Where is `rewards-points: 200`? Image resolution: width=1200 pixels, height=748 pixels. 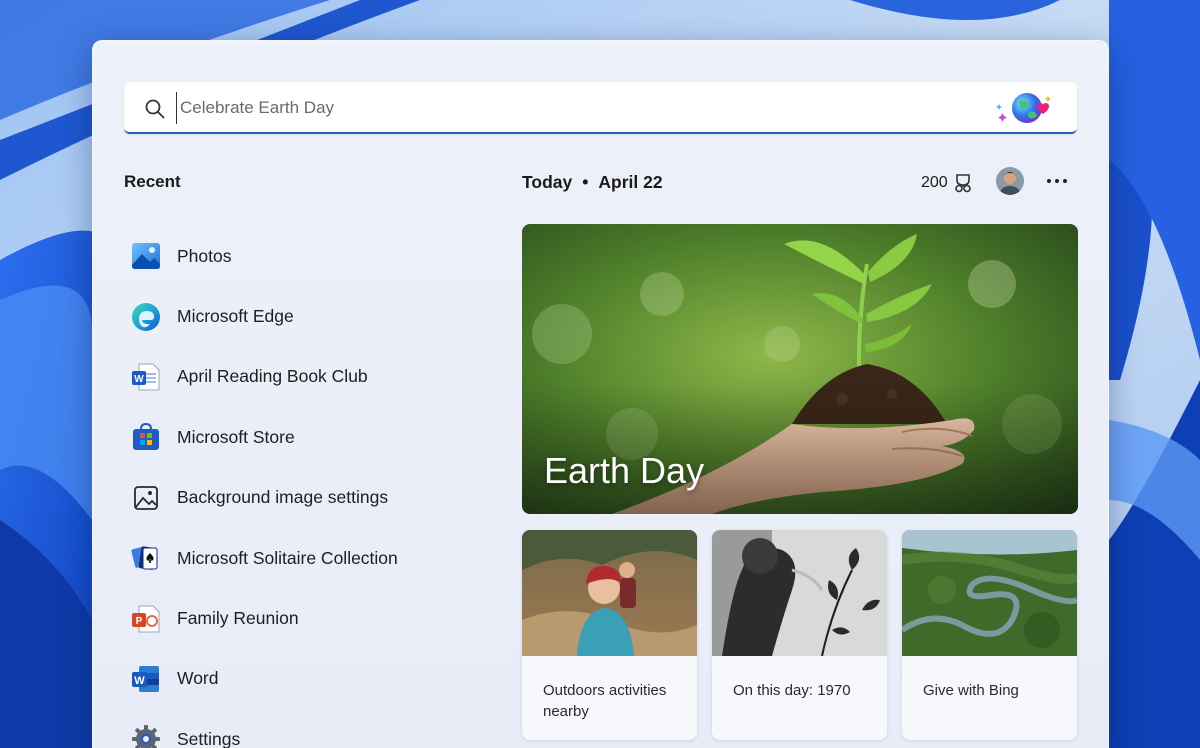 rewards-points: 200 is located at coordinates (947, 183).